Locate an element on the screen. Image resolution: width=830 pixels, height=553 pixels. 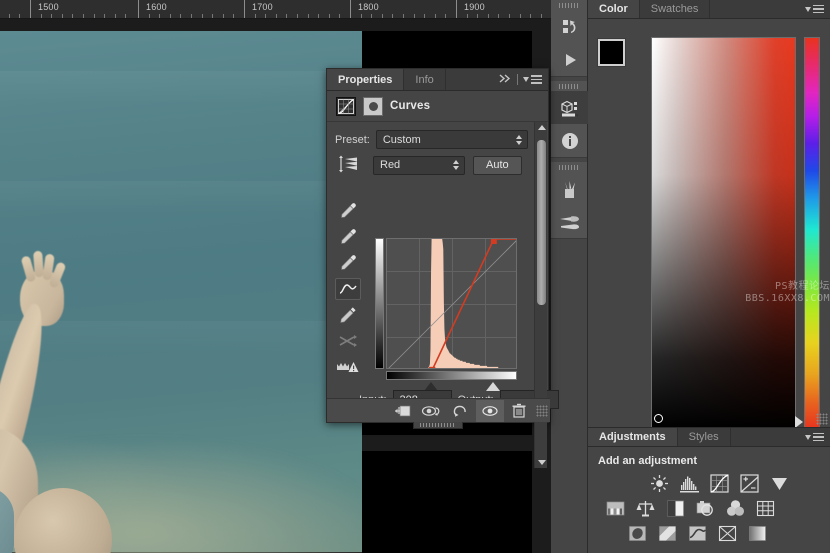
panel-resize-grip is located at coordinates (542, 410).